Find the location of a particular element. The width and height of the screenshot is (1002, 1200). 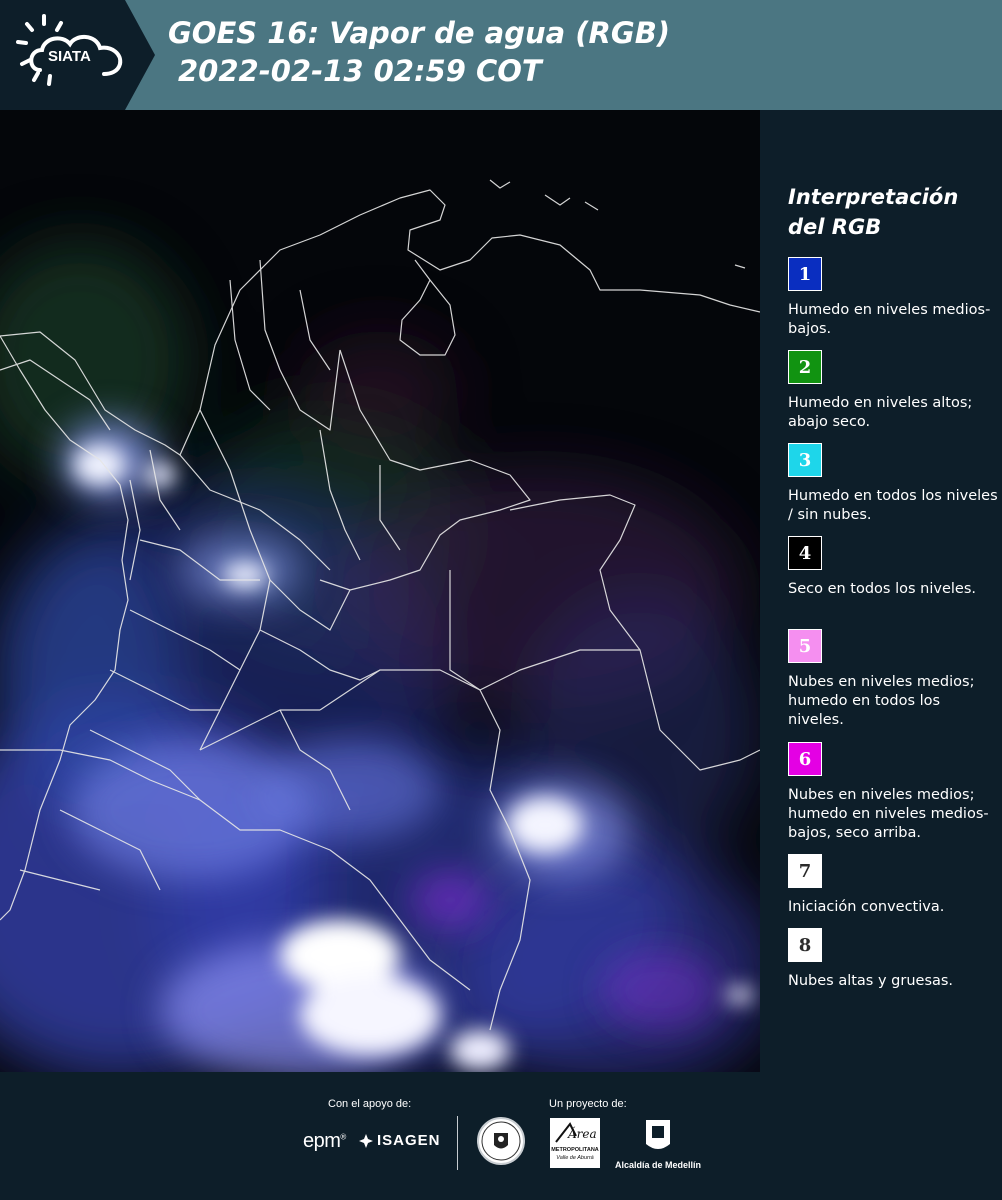

area-metropolitana-logo: Área METROPOLITANA Valle de Aburrá is located at coordinates (575, 1143).